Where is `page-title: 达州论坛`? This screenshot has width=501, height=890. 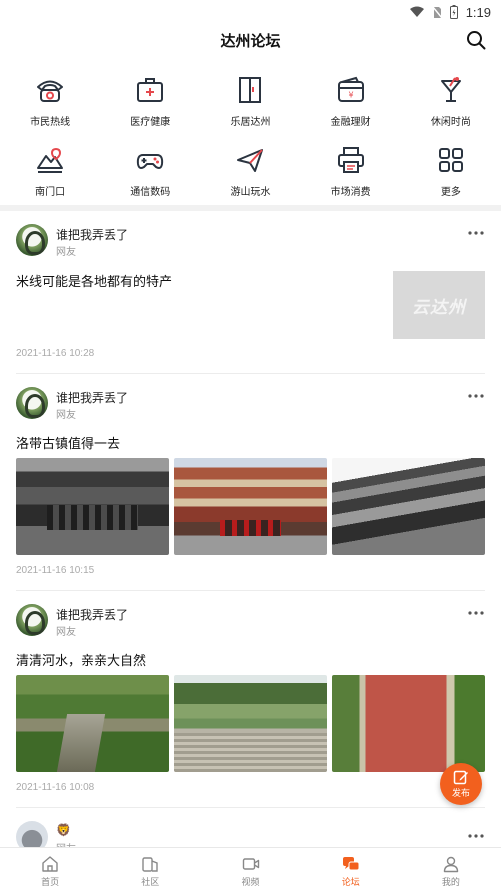
page-title: 达州论坛 is located at coordinates (250, 41).